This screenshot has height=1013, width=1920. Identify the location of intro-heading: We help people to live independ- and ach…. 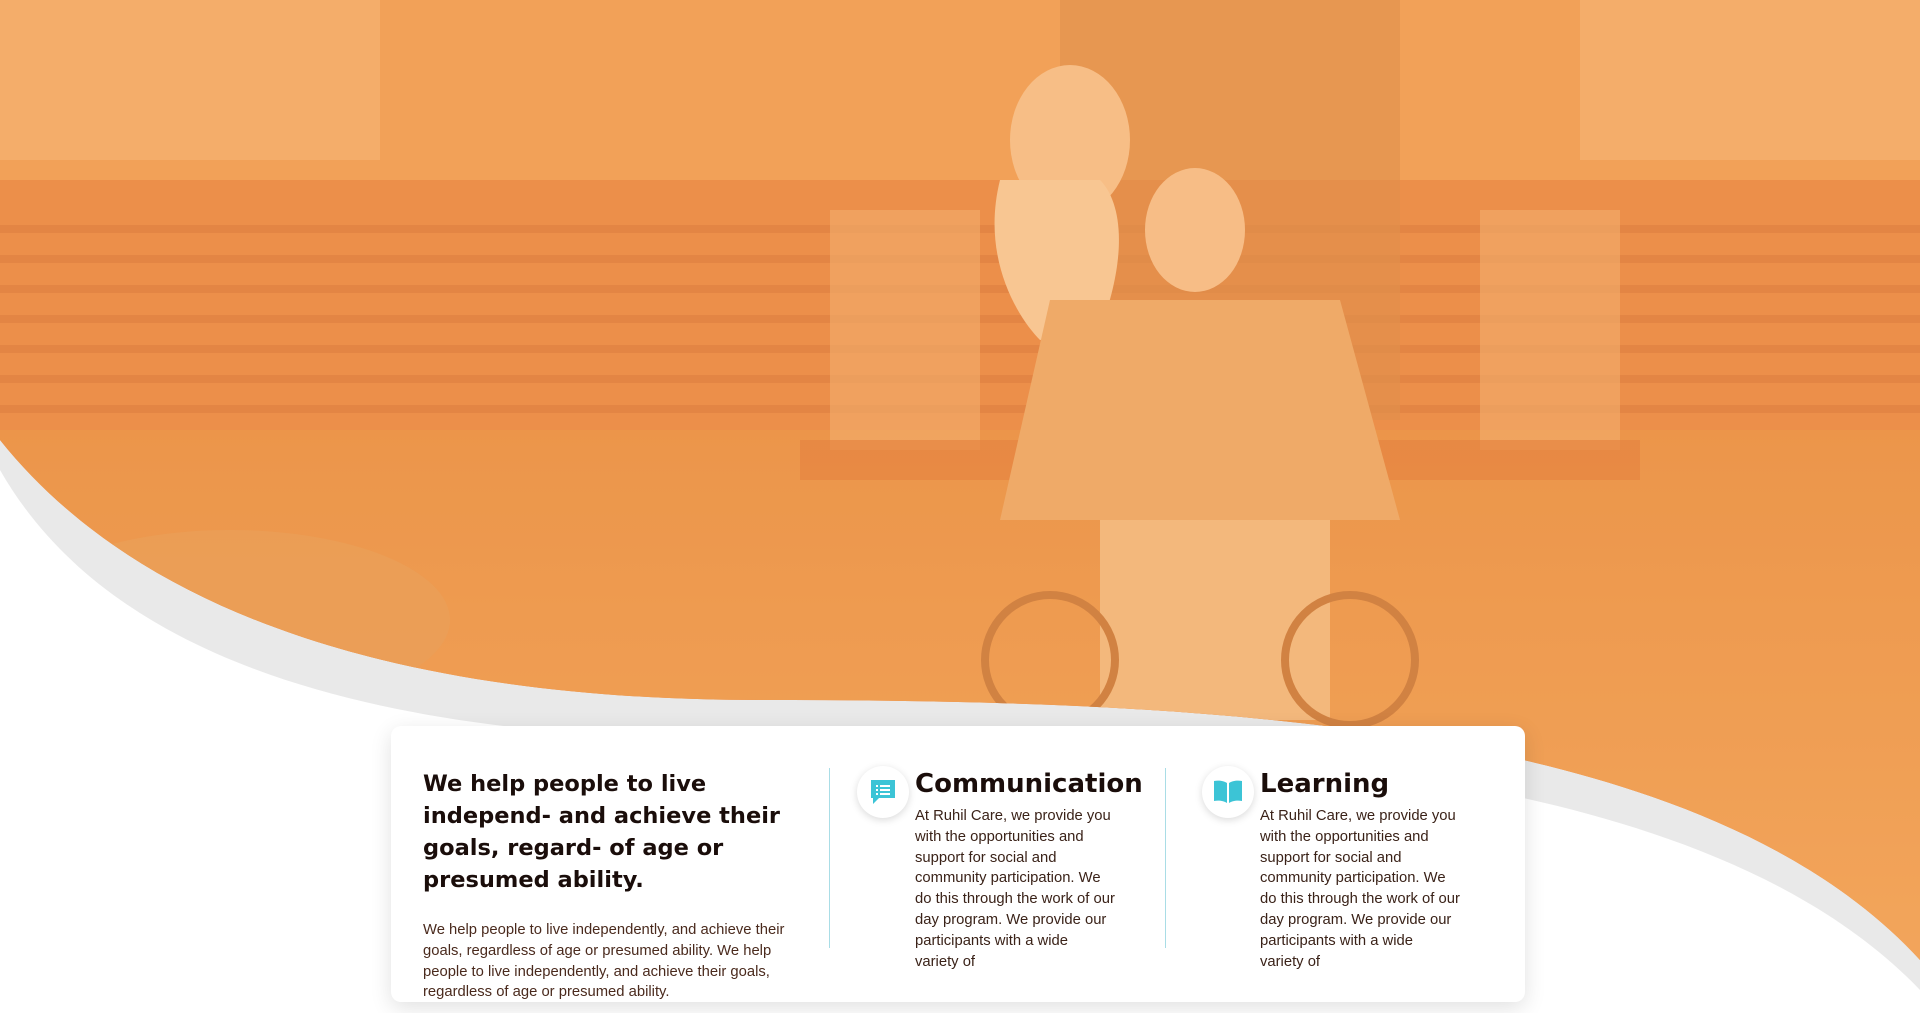
(602, 832).